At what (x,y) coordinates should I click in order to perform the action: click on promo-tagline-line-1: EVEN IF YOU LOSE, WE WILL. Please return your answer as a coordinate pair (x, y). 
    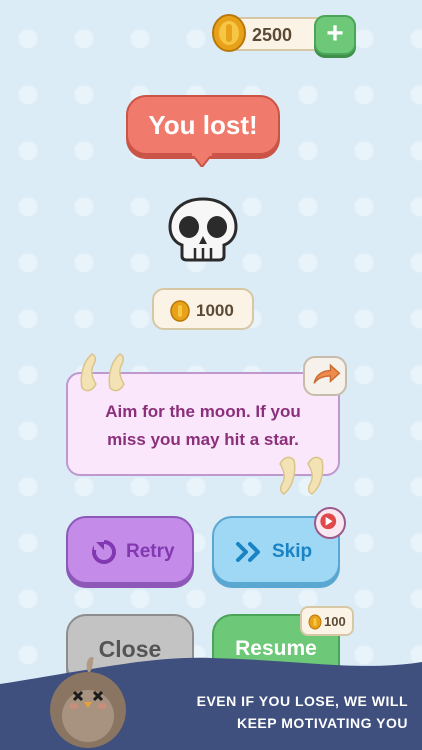
    Looking at the image, I should click on (302, 701).